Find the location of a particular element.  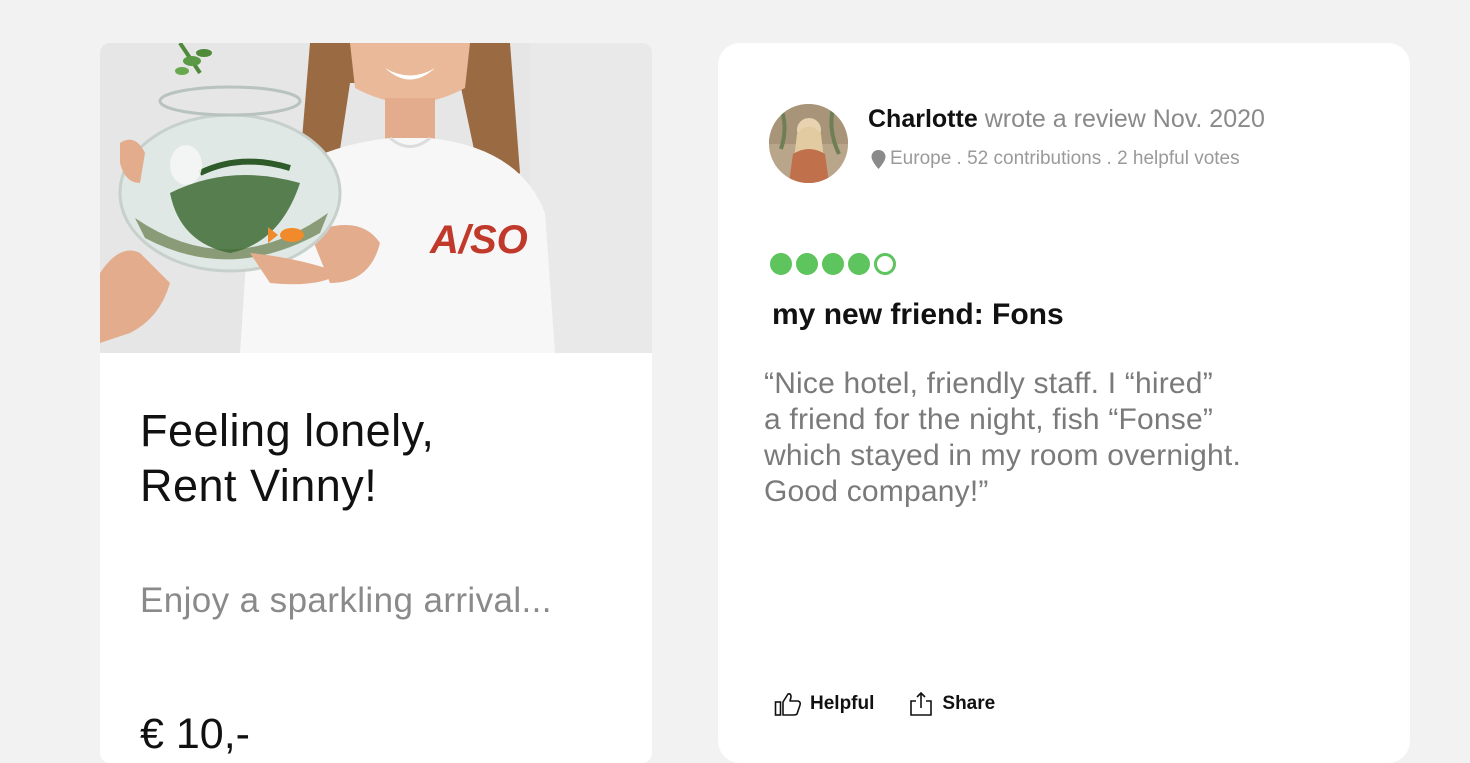

reviewer-line: Charlotte wrote a review Nov. 2020 is located at coordinates (1066, 119).